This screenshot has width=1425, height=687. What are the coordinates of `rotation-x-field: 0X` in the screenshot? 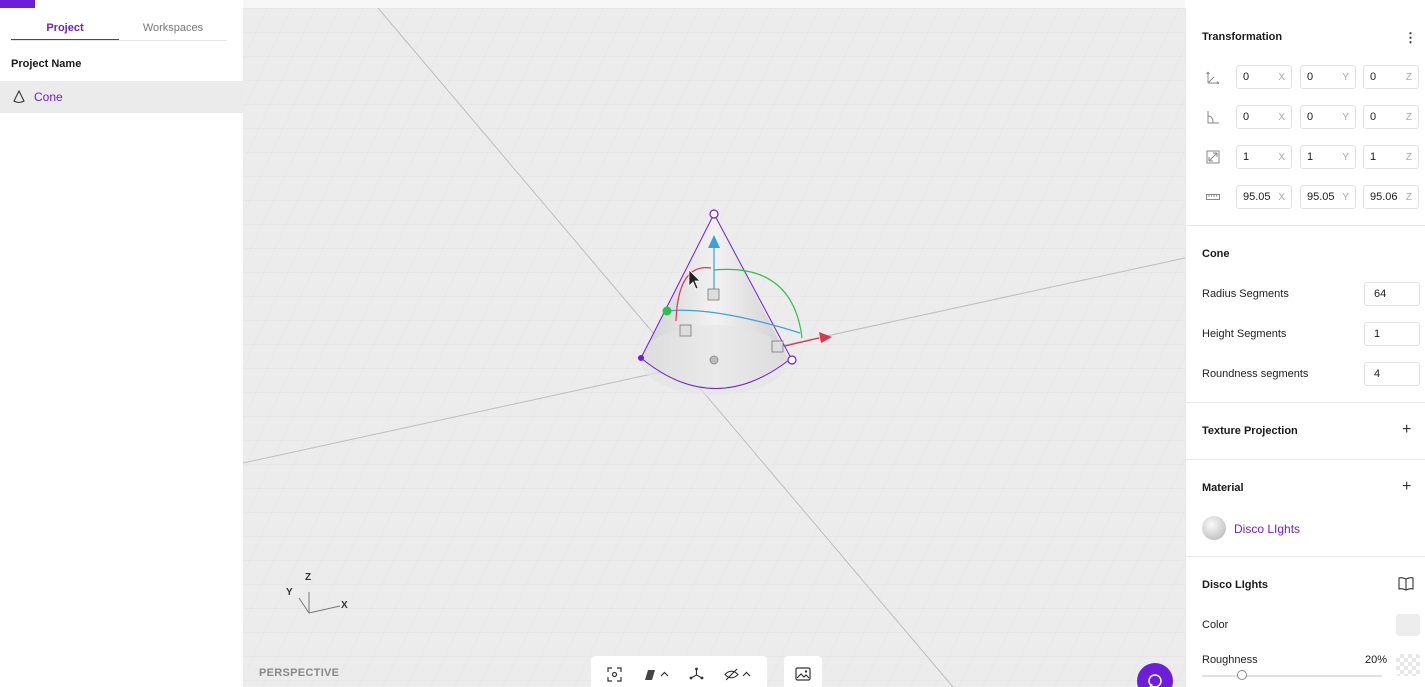 It's located at (1264, 117).